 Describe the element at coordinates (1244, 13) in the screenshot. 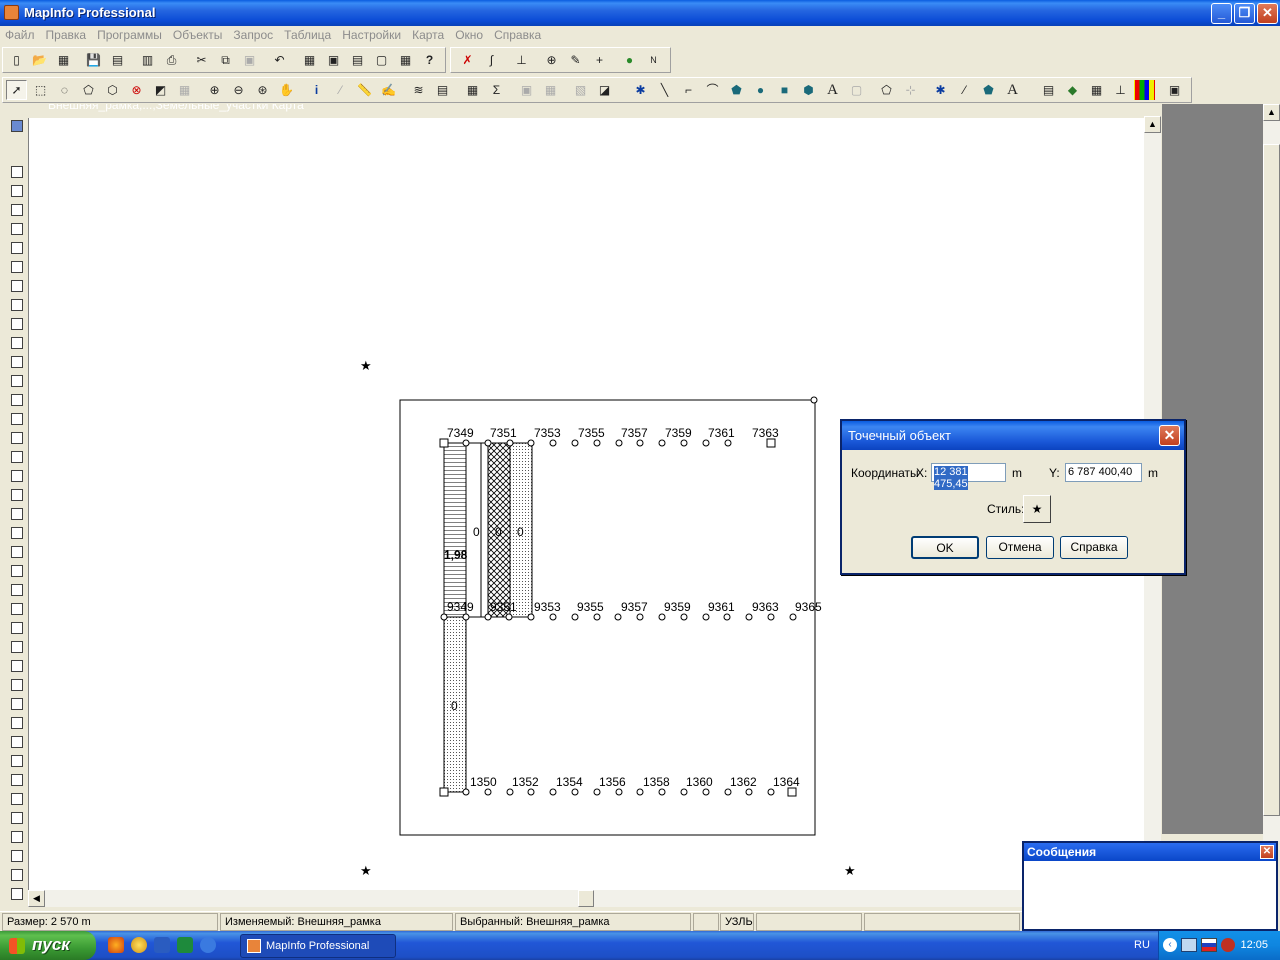

I see `maximize-button: ❐` at that location.